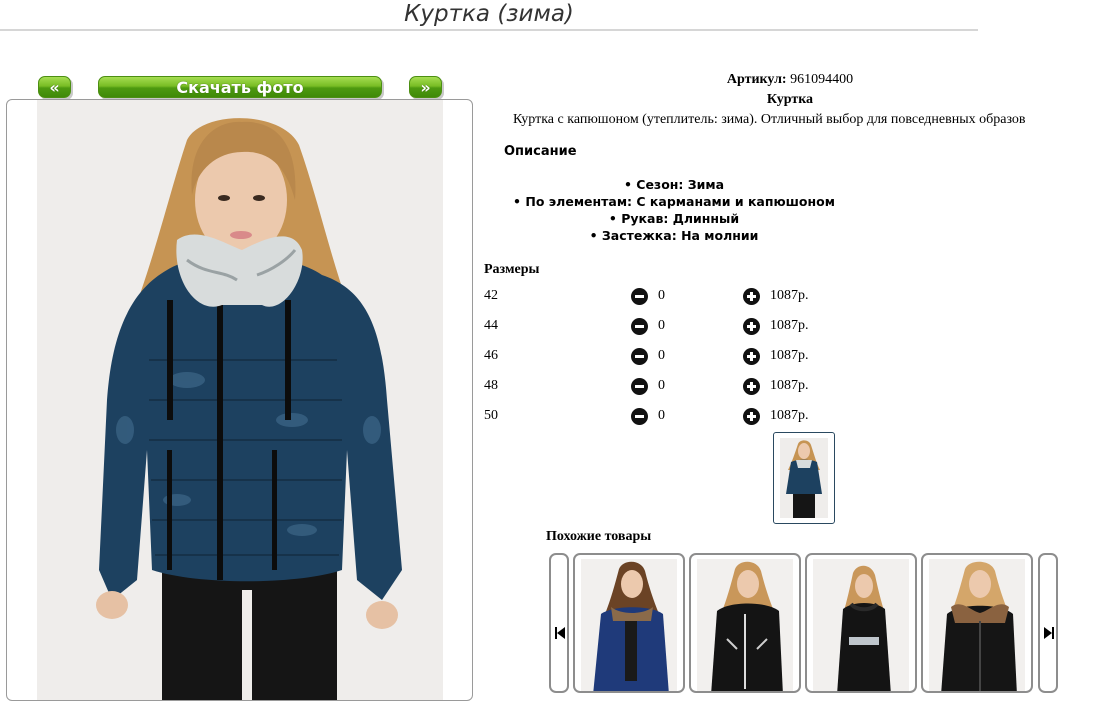 The image size is (1096, 701). What do you see at coordinates (489, 14) in the screenshot?
I see `page-title: Куртка (зима)` at bounding box center [489, 14].